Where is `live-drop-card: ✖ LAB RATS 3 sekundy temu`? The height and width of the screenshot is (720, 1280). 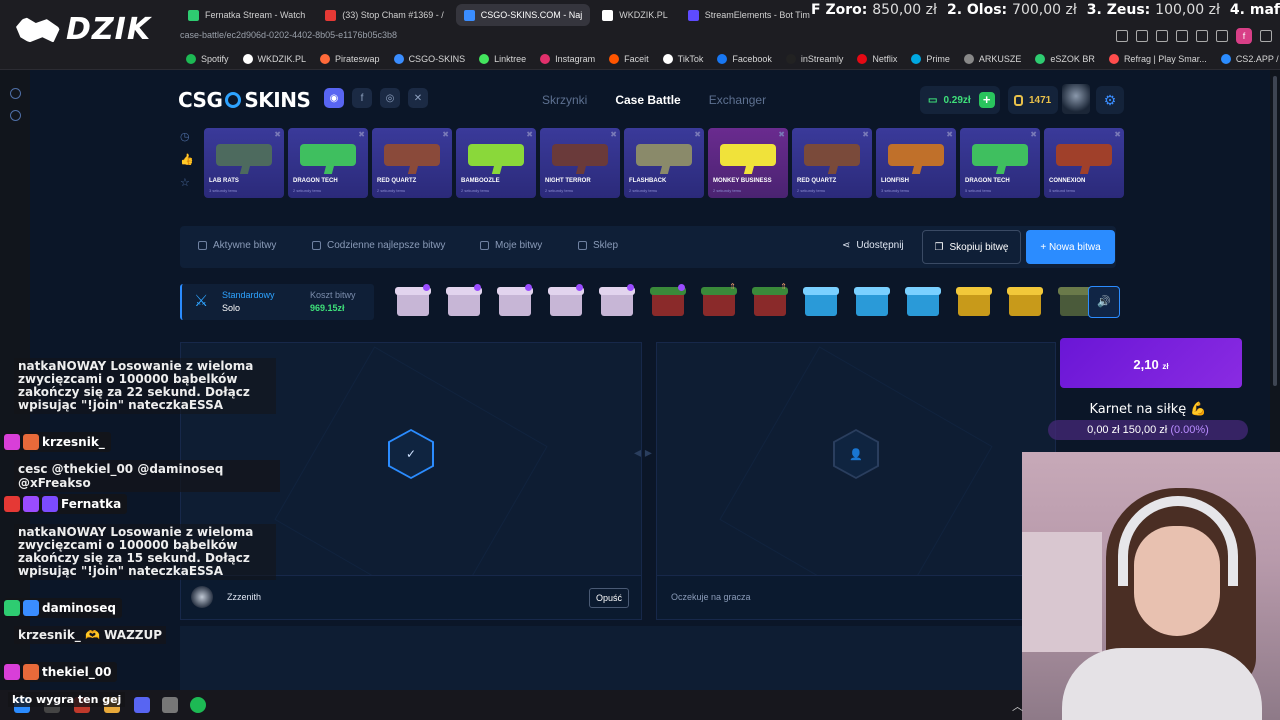
live-drop-card: ✖ LAB RATS 3 sekundy temu is located at coordinates (244, 163).